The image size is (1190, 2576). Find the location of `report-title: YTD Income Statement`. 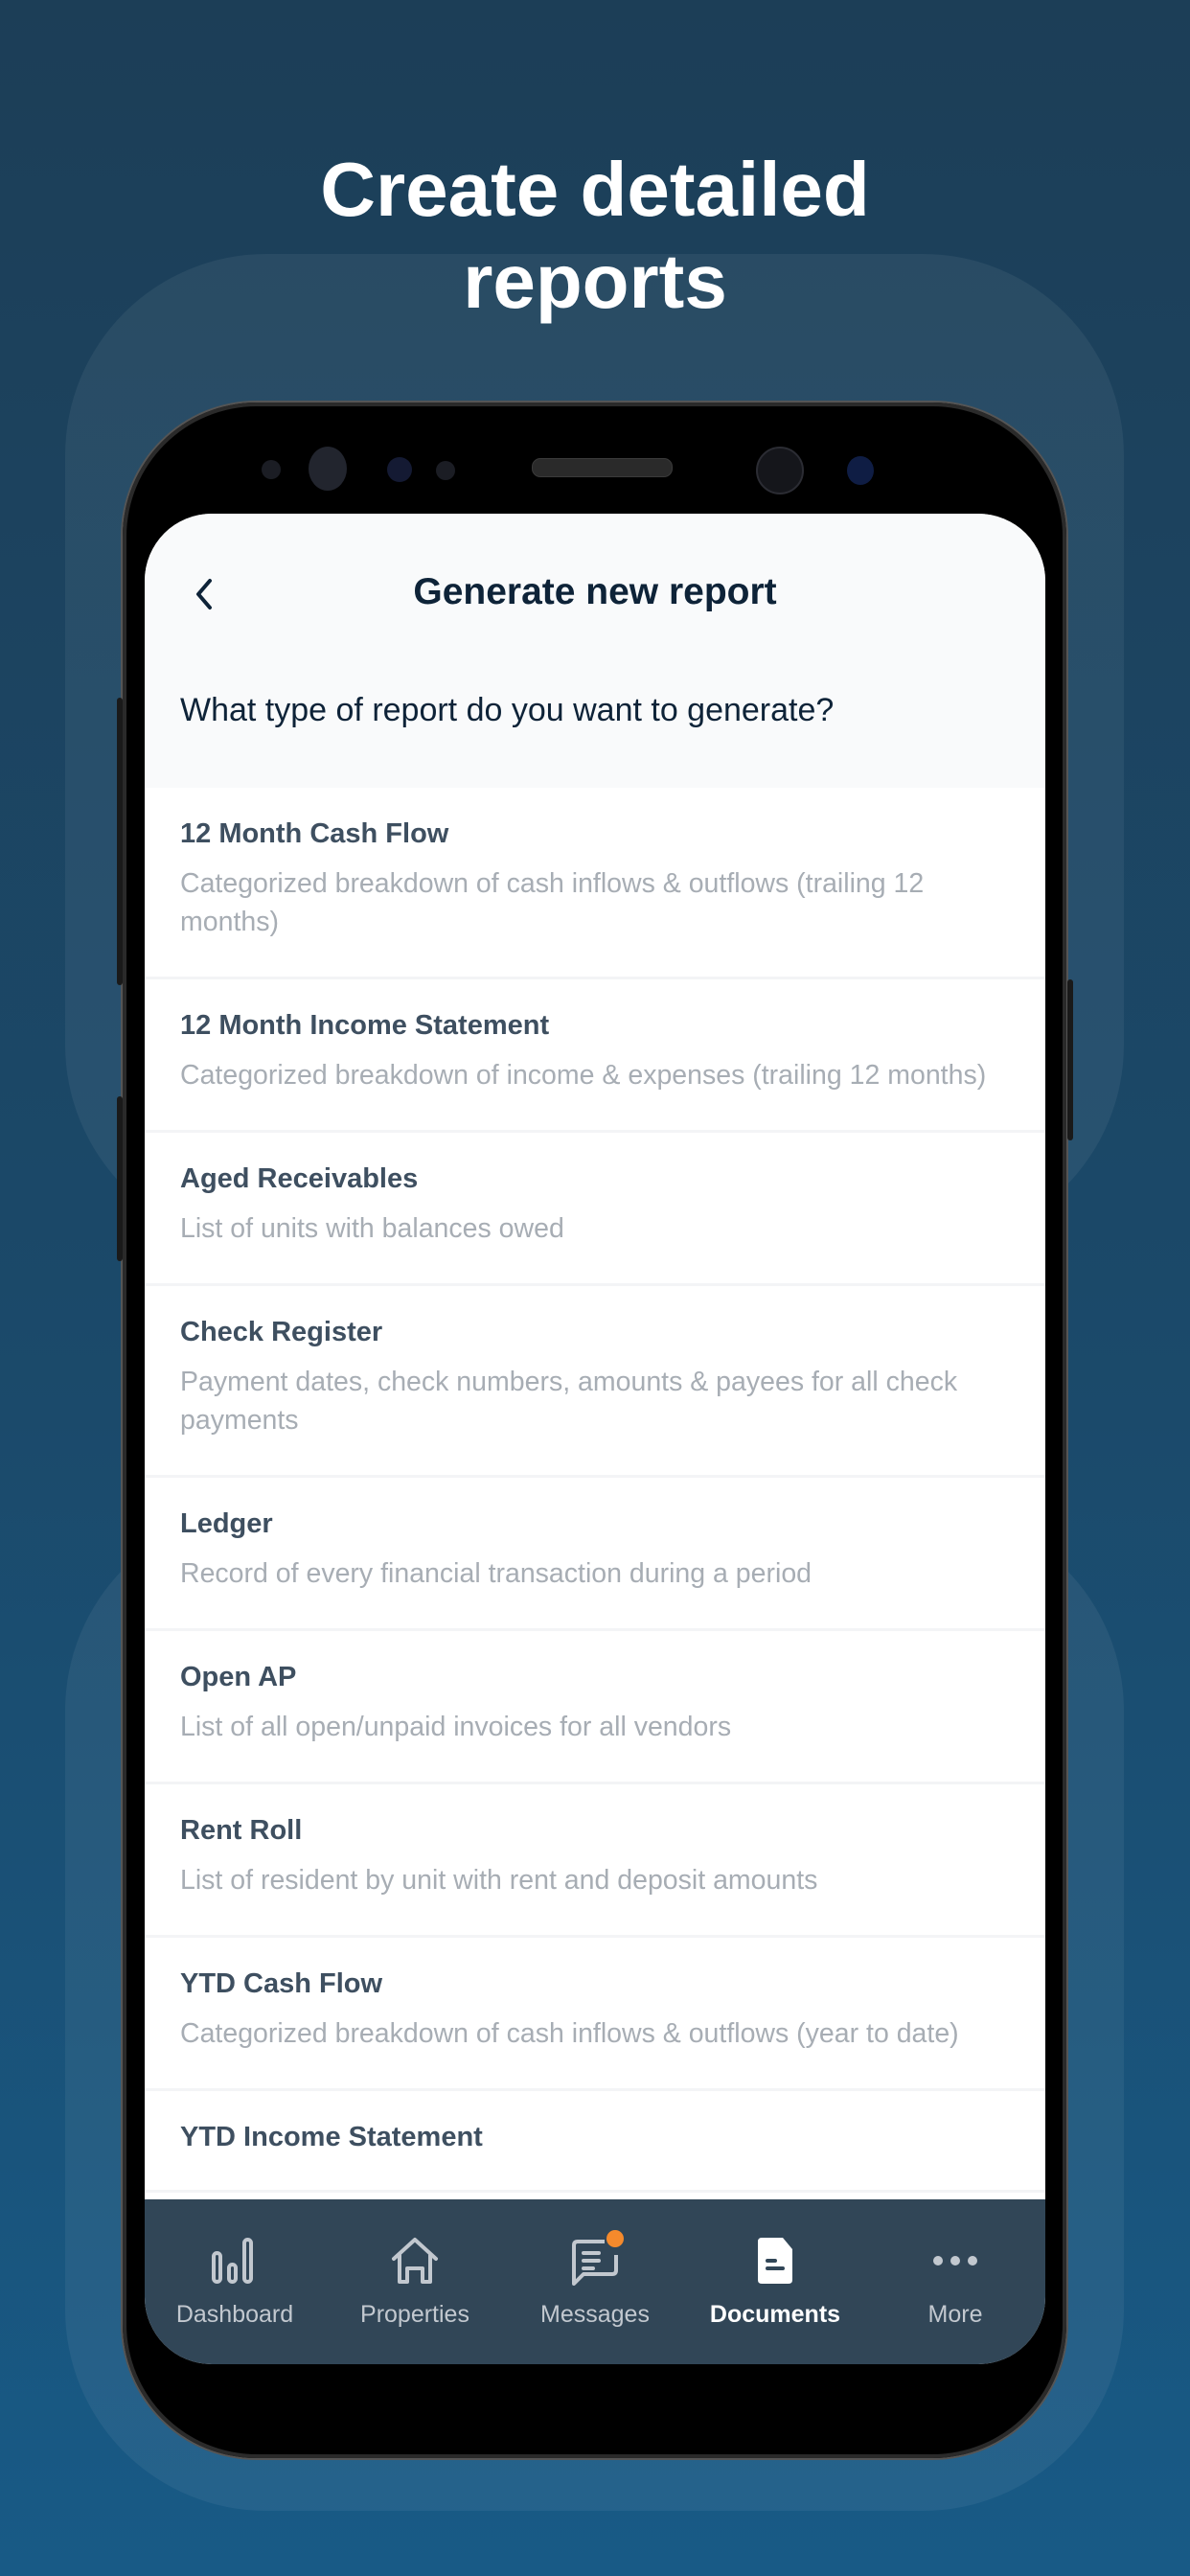

report-title: YTD Income Statement is located at coordinates (332, 2137).